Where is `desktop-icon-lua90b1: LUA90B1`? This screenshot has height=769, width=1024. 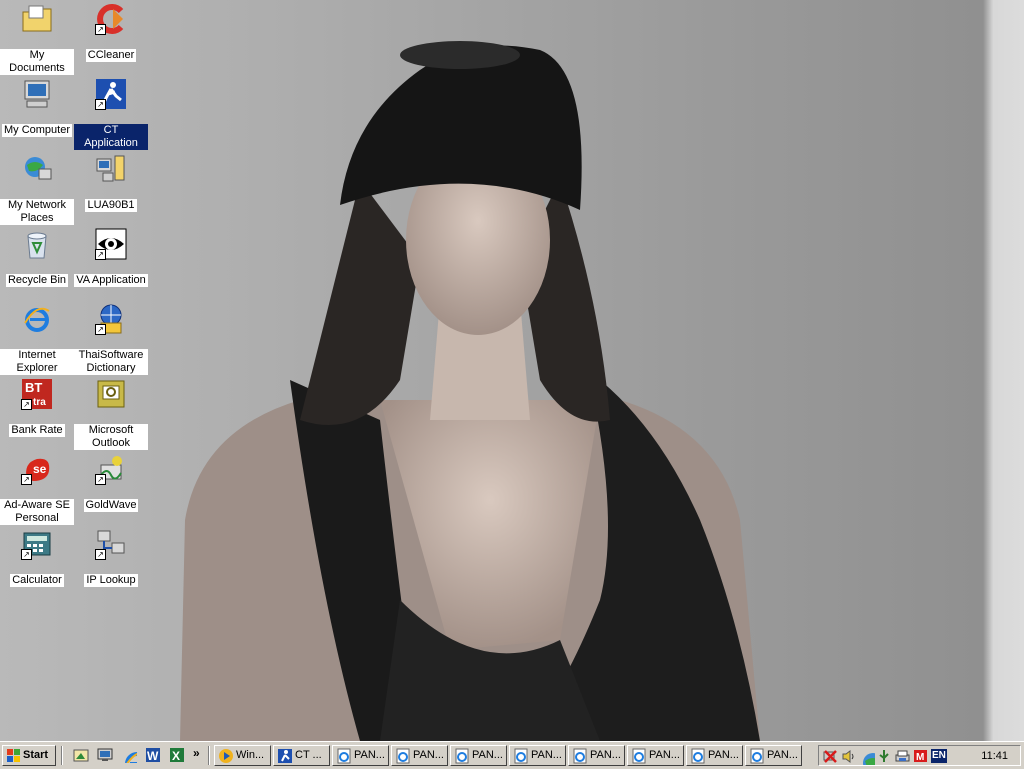
desktop-icon-lua90b1: LUA90B1 is located at coordinates (111, 181).